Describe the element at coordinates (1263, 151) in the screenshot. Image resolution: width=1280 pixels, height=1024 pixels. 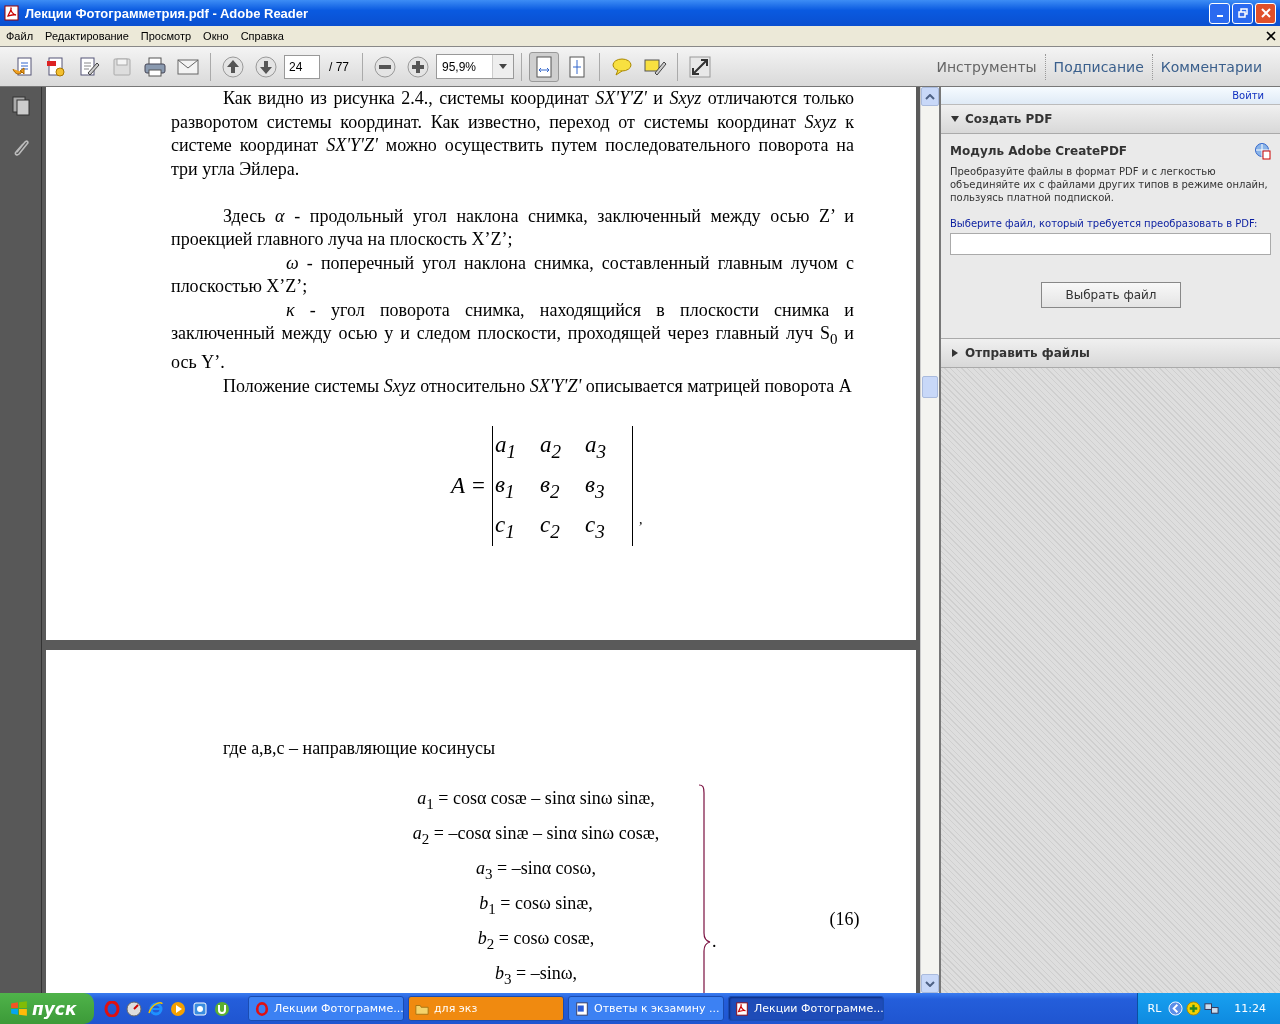
I see `globe-document-icon` at that location.